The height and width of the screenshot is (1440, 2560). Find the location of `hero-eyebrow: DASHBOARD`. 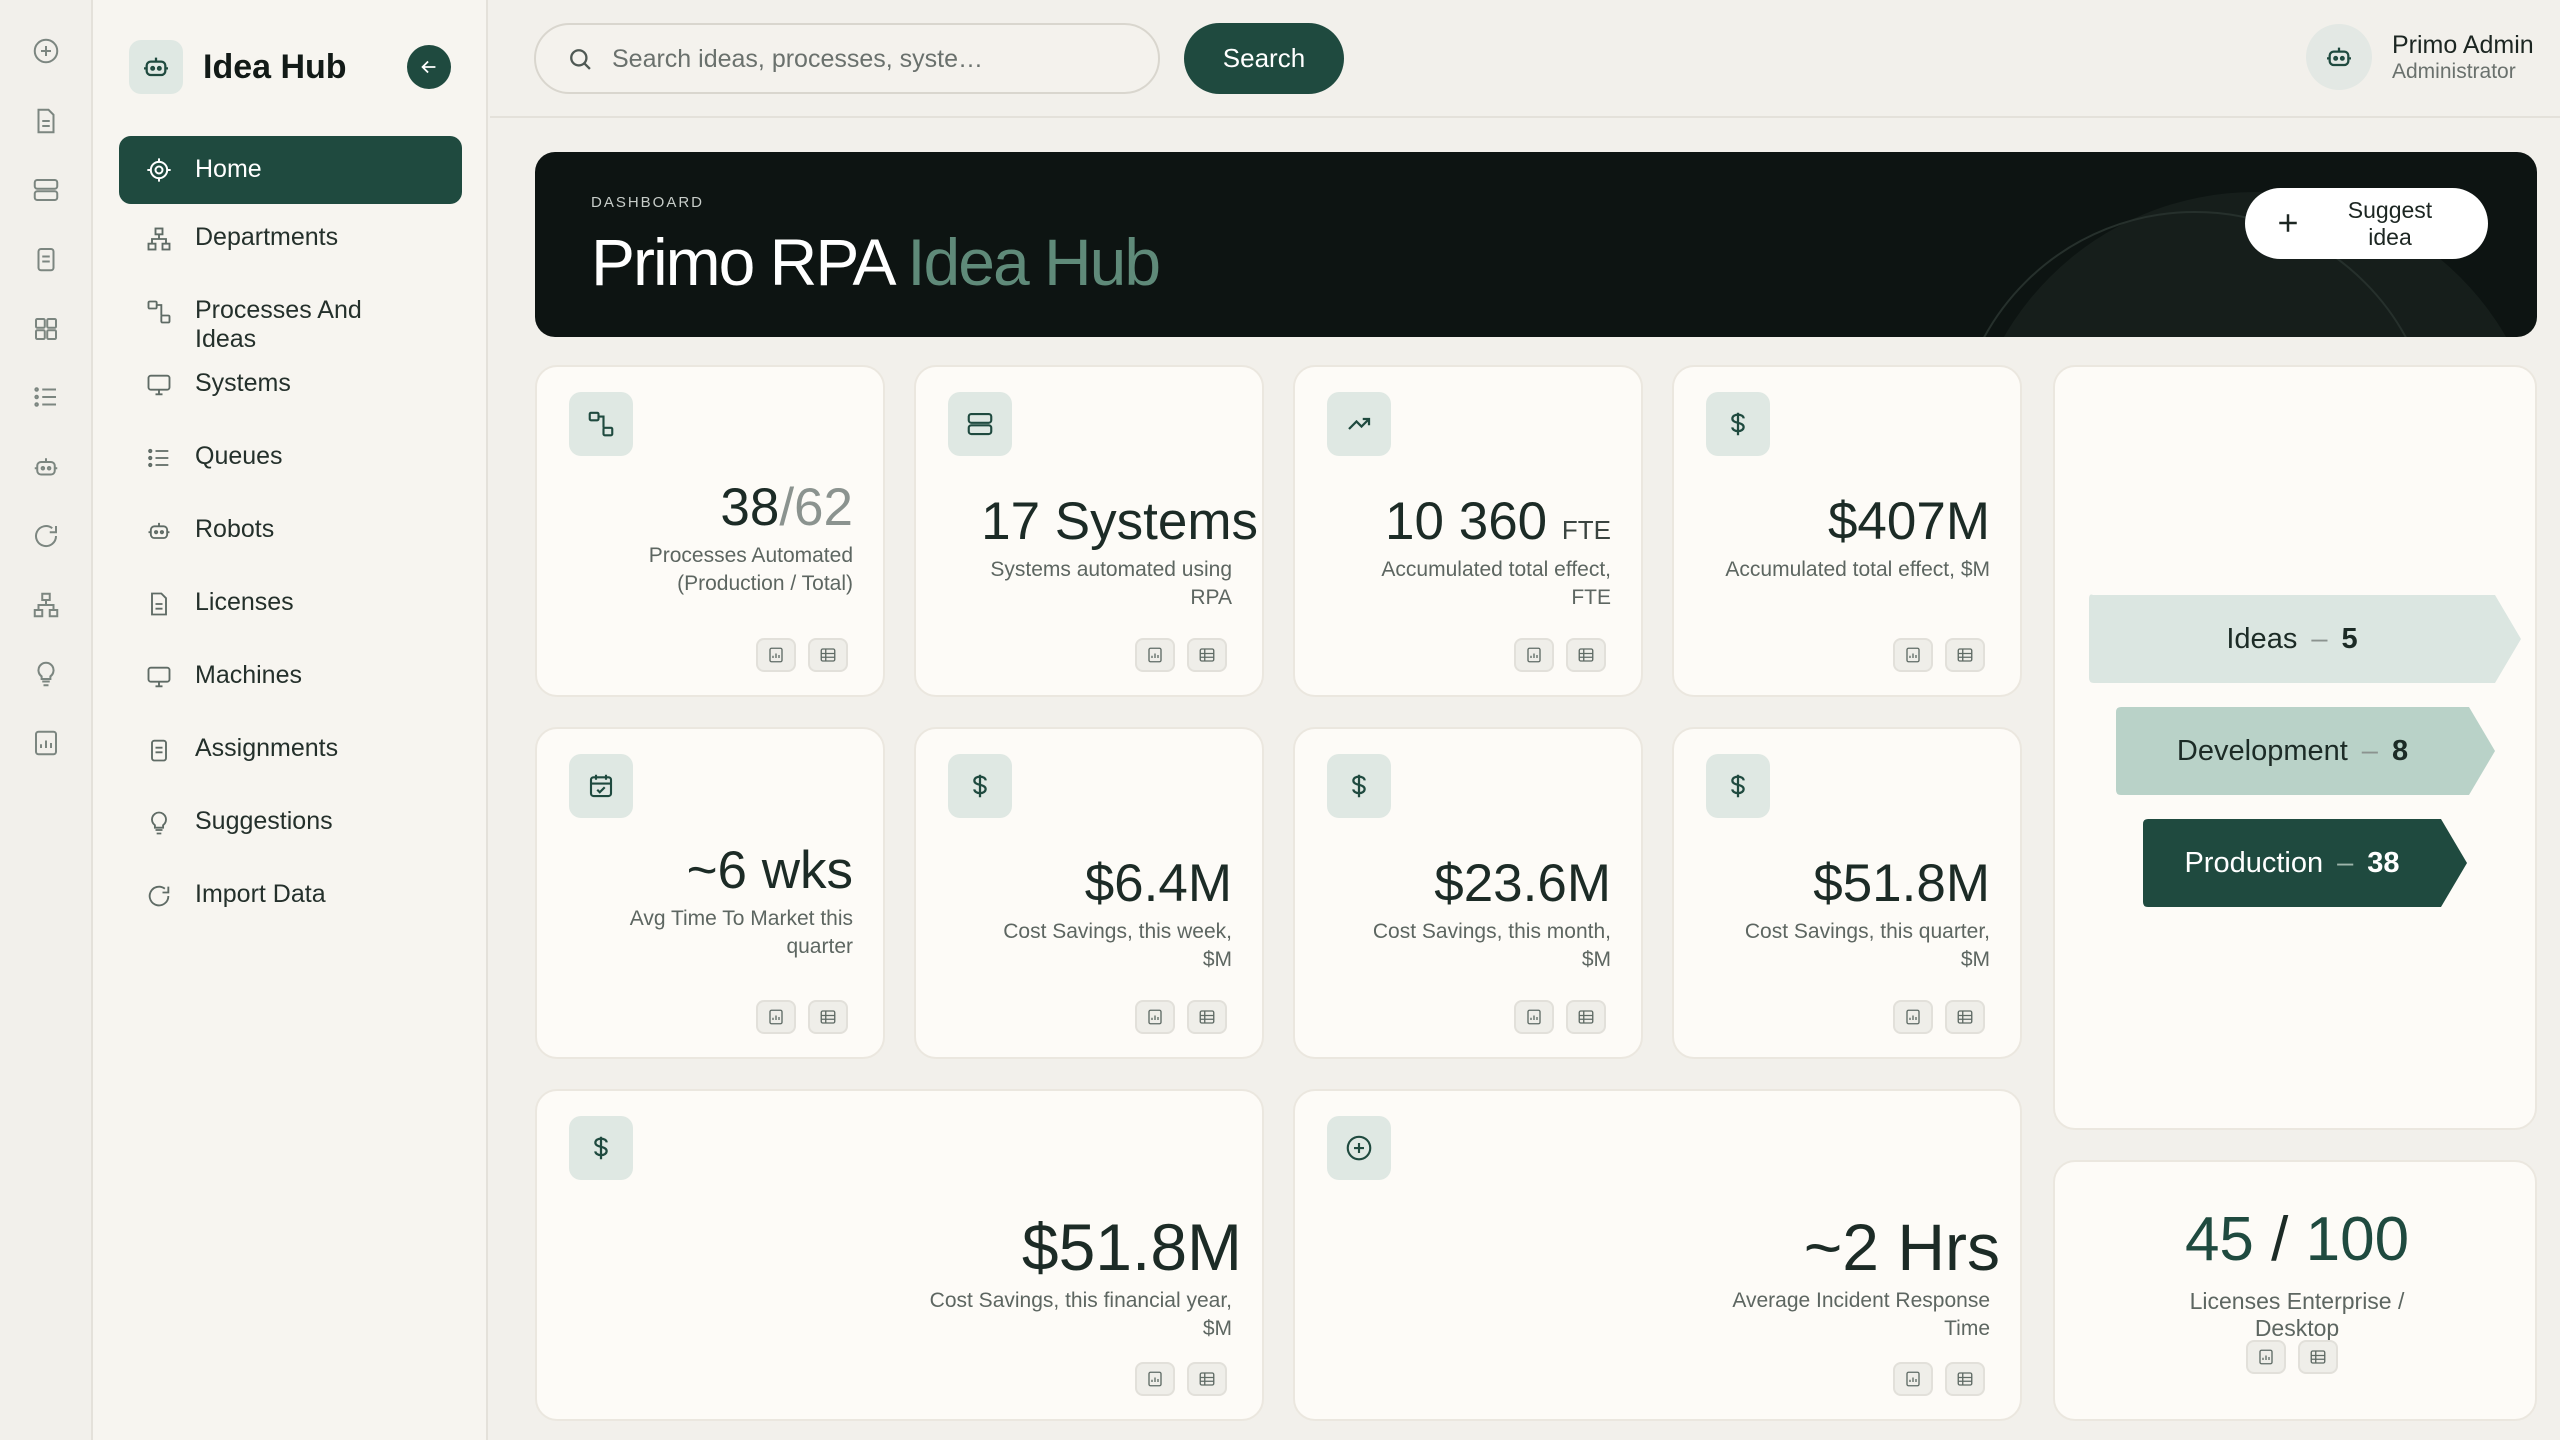

hero-eyebrow: DASHBOARD is located at coordinates (648, 202).